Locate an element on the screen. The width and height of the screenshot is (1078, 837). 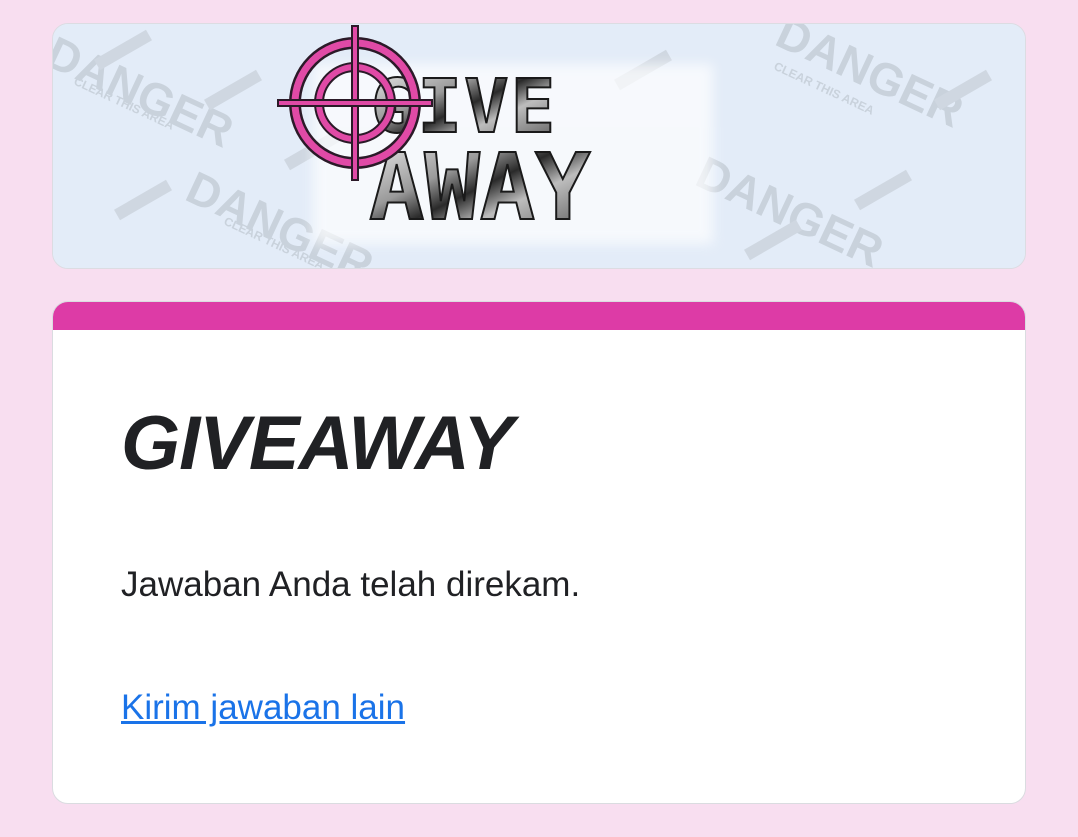
form-title: GIVEAWAY is located at coordinates (317, 443).